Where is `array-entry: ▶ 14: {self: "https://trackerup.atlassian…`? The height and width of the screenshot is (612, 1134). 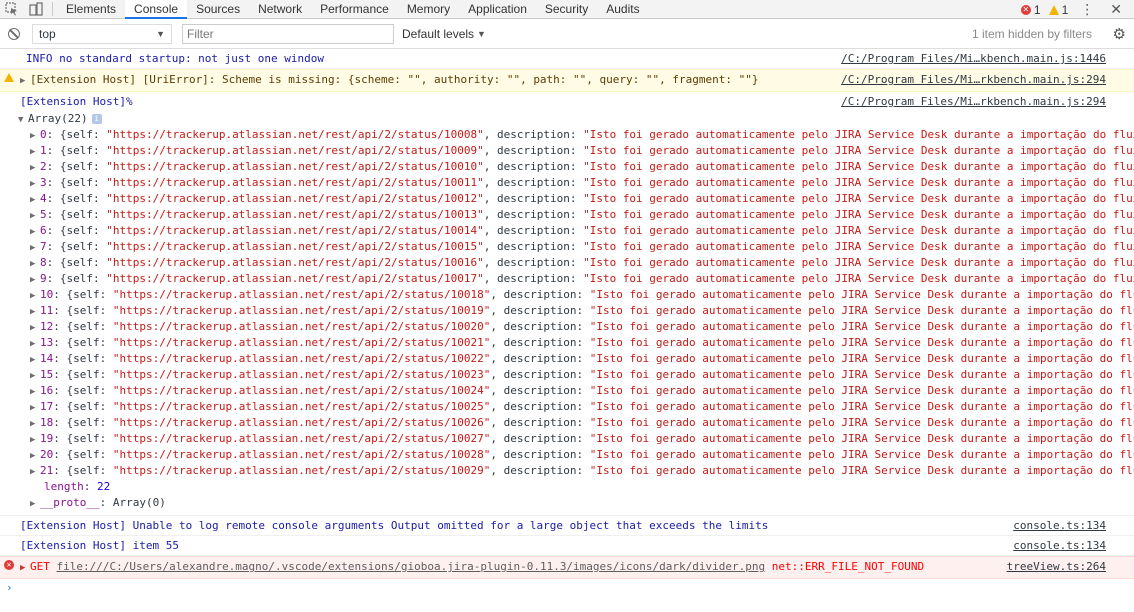 array-entry: ▶ 14: {self: "https://trackerup.atlassian… is located at coordinates (577, 359).